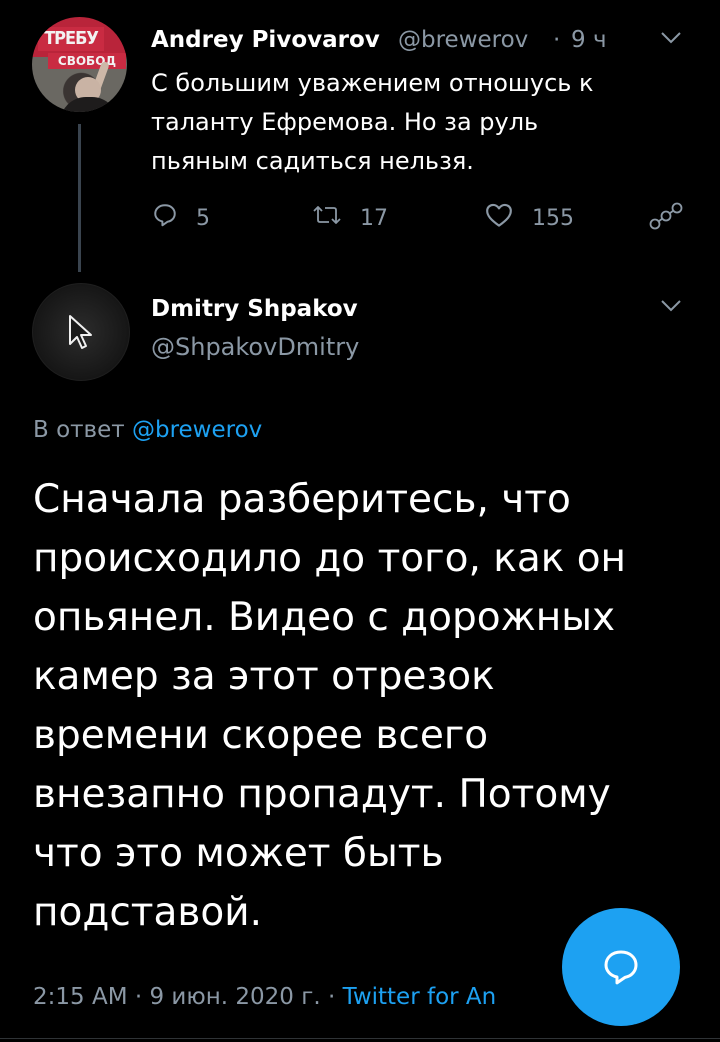 This screenshot has width=720, height=1042. Describe the element at coordinates (254, 309) in the screenshot. I see `main-author-name: Dmitry Shpakov` at that location.